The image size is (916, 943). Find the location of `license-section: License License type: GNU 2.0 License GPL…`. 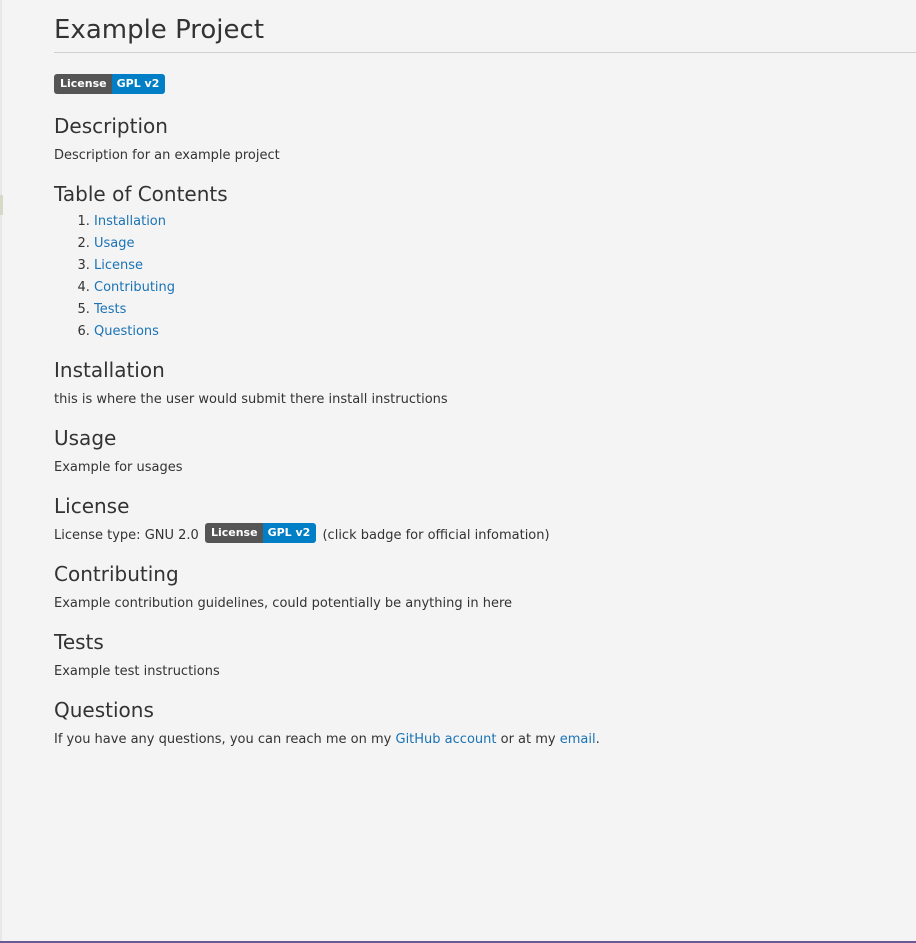

license-section: License License type: GNU 2.0 License GPL… is located at coordinates (485, 520).